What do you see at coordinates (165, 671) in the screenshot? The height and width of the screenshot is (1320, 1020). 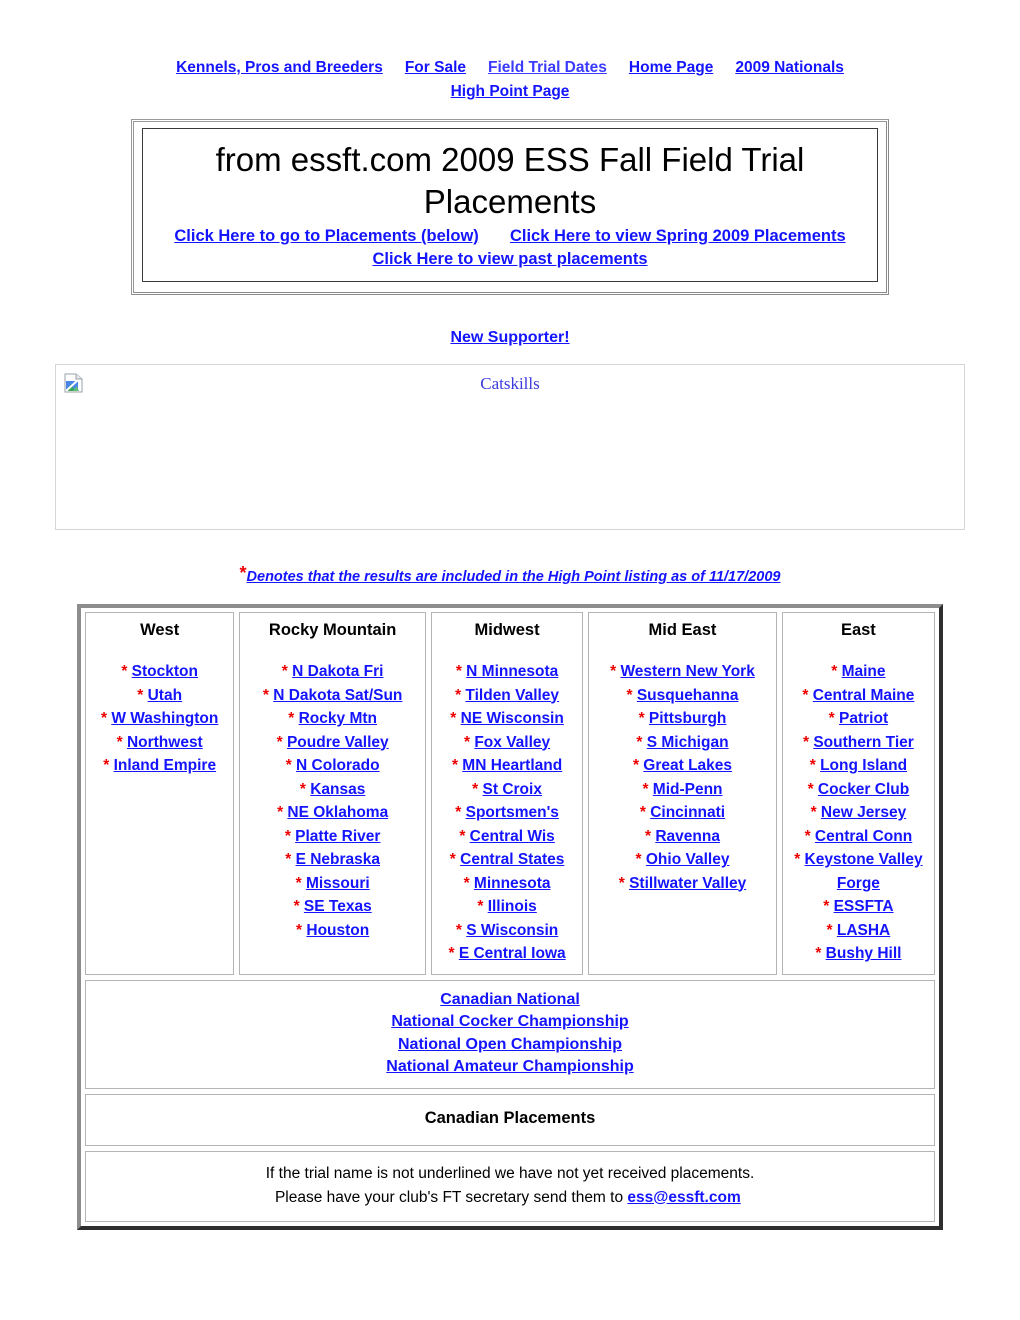 I see `trial-link-stockton: Stockton` at bounding box center [165, 671].